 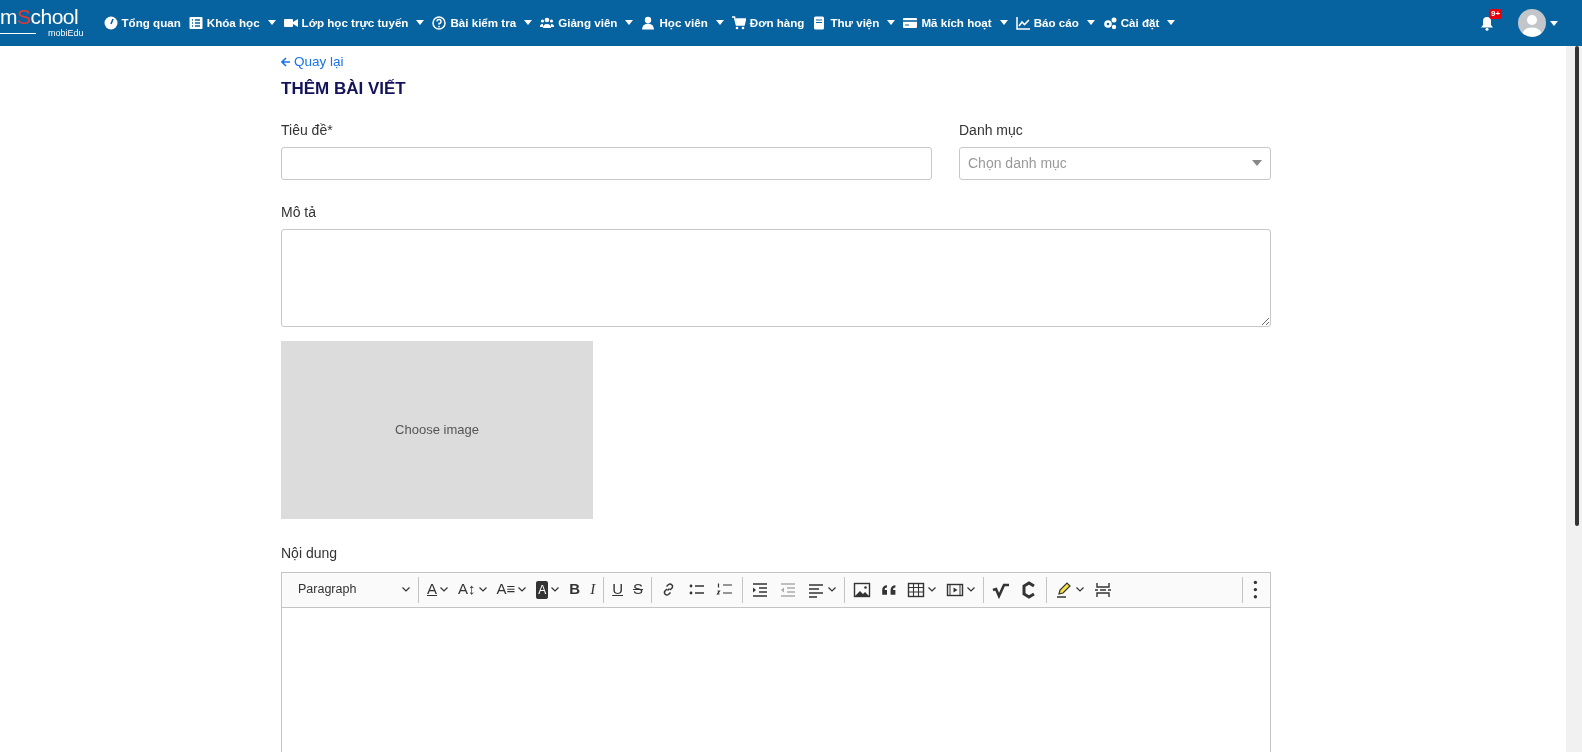 I want to click on field-label: Mô tả, so click(x=299, y=212).